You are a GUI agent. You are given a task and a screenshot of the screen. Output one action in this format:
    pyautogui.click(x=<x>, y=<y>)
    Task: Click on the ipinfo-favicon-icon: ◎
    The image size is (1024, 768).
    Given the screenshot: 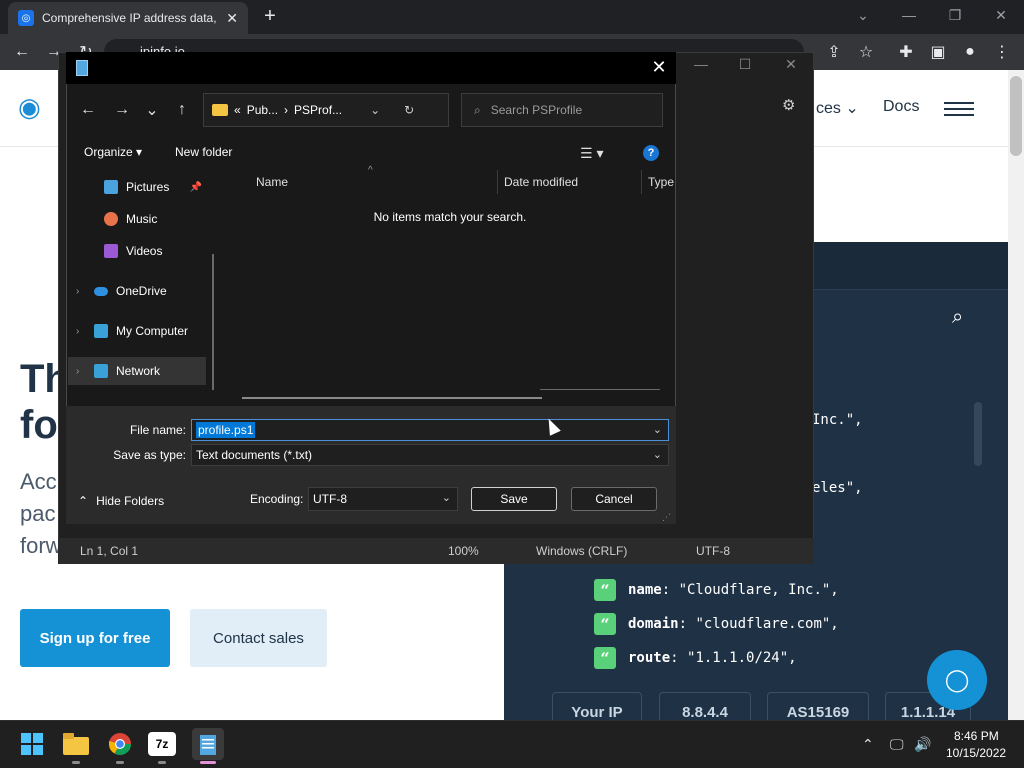 What is the action you would take?
    pyautogui.click(x=26, y=18)
    